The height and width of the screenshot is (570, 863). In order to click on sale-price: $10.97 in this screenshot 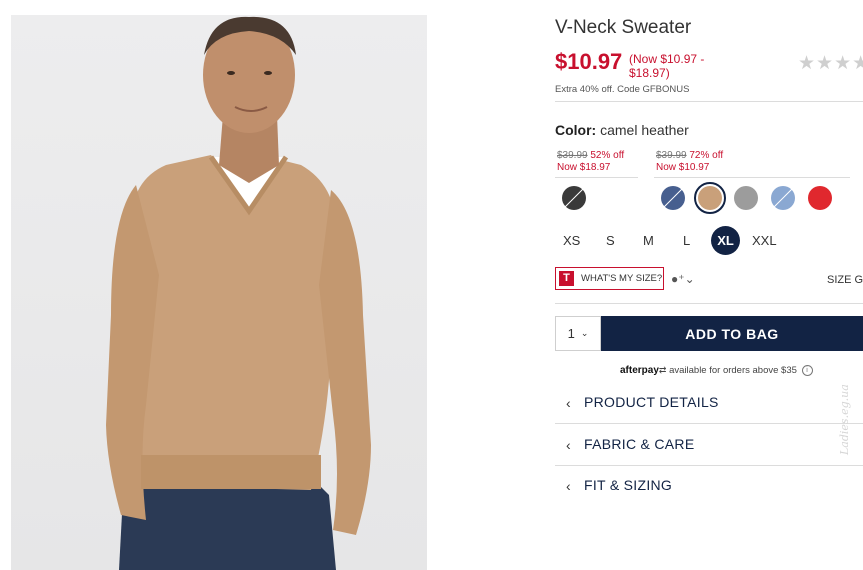, I will do `click(589, 61)`.